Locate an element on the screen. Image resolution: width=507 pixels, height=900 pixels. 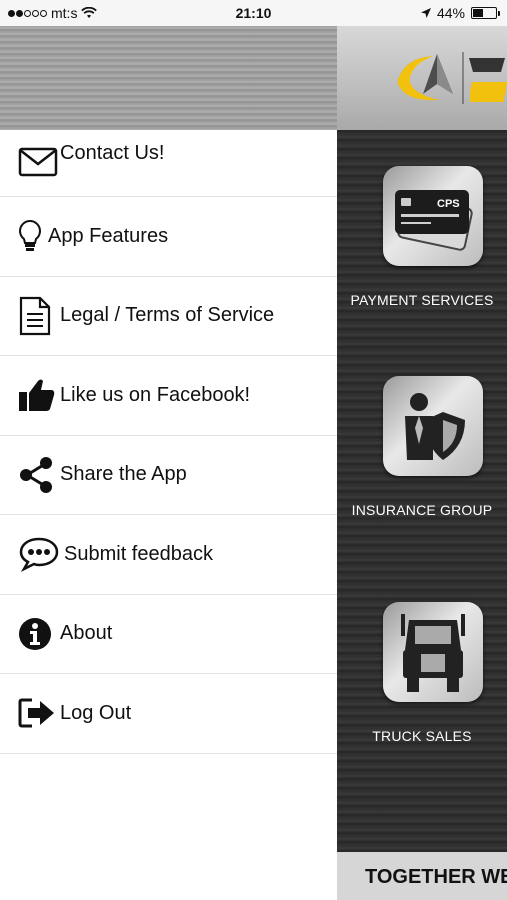
insurance-group-tile: INSURANCE GROUP is located at coordinates (422, 447).